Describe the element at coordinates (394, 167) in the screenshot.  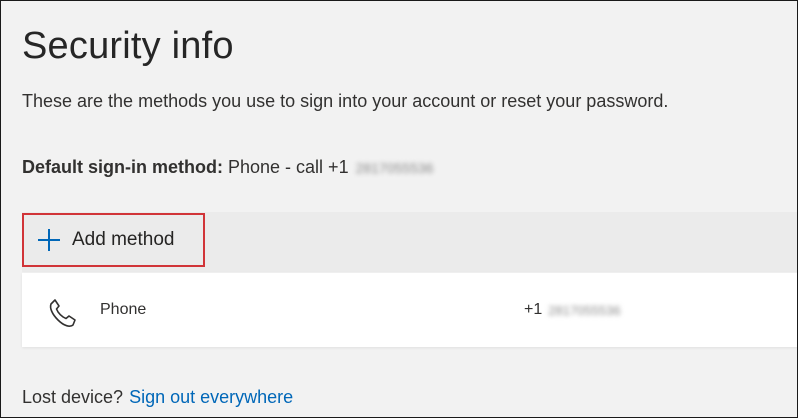
I see `redacted-phone-number: 2817055536` at that location.